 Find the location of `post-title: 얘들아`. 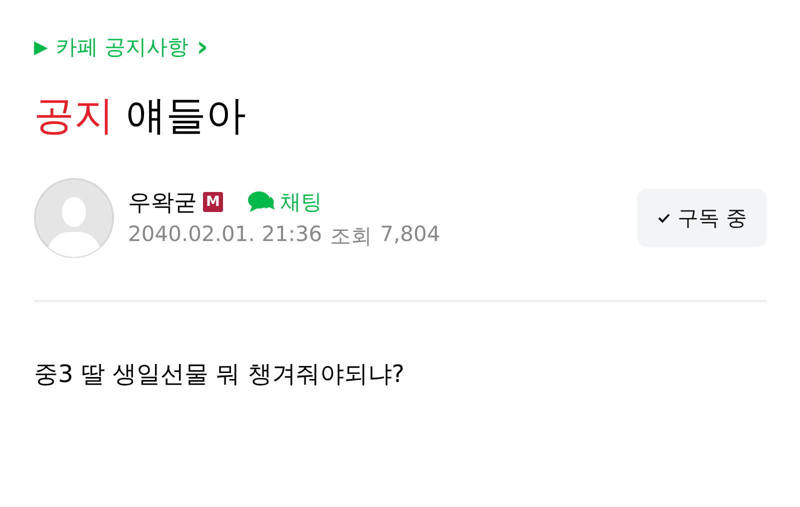

post-title: 얘들아 is located at coordinates (186, 116).